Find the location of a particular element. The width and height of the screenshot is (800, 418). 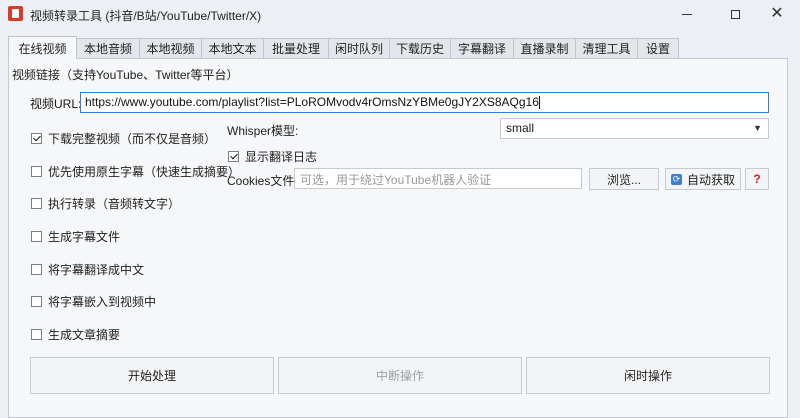

help-button: ? is located at coordinates (757, 179).